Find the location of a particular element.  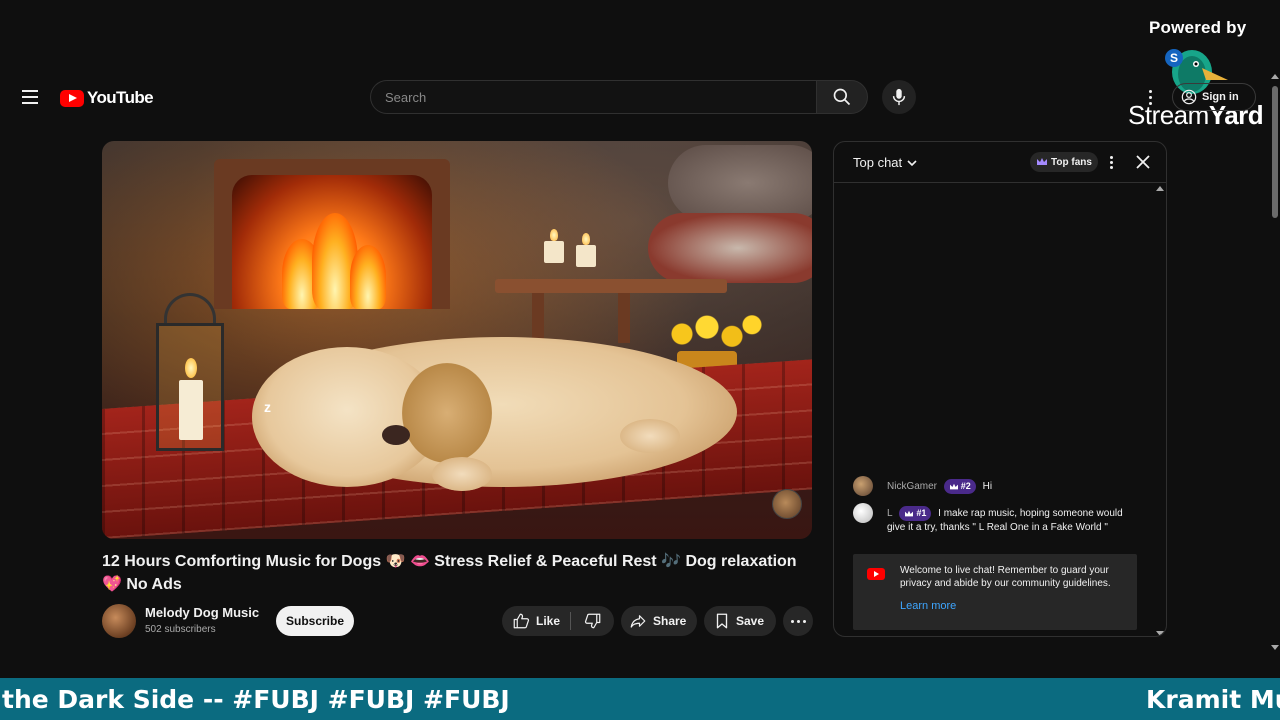

more-actions-button is located at coordinates (798, 621).